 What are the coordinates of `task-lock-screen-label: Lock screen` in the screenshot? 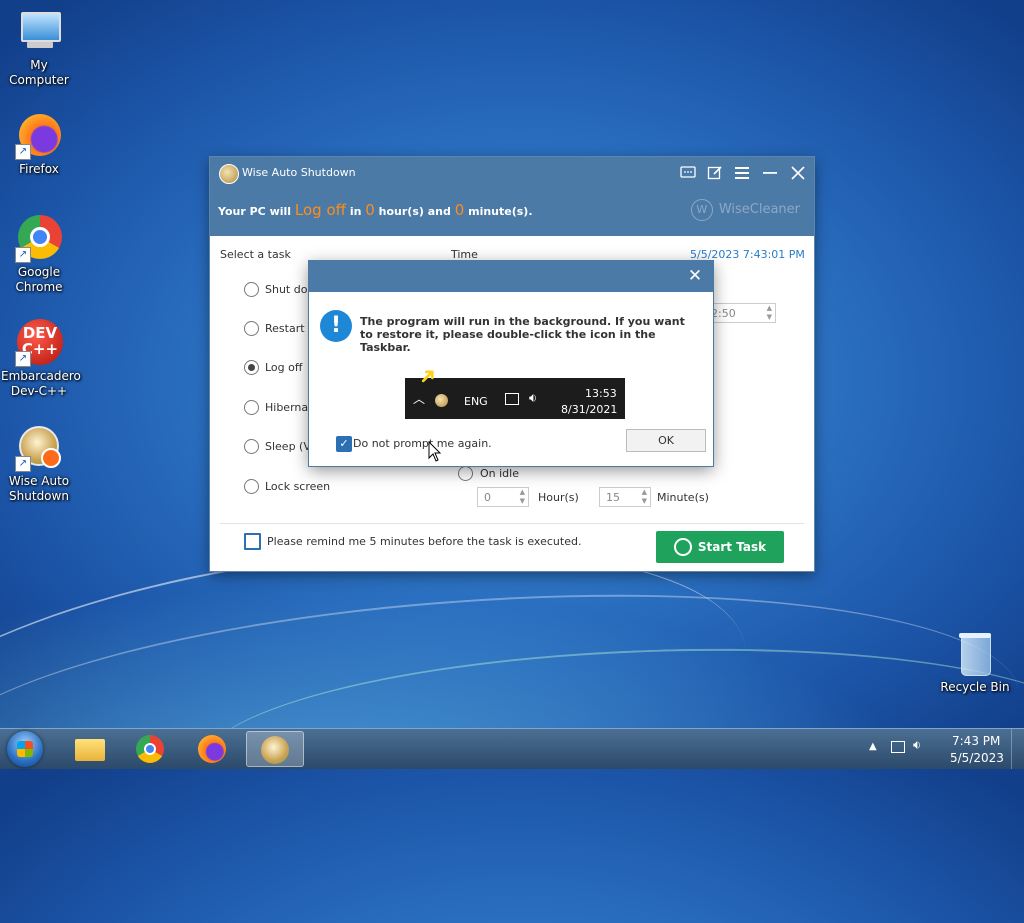 It's located at (298, 486).